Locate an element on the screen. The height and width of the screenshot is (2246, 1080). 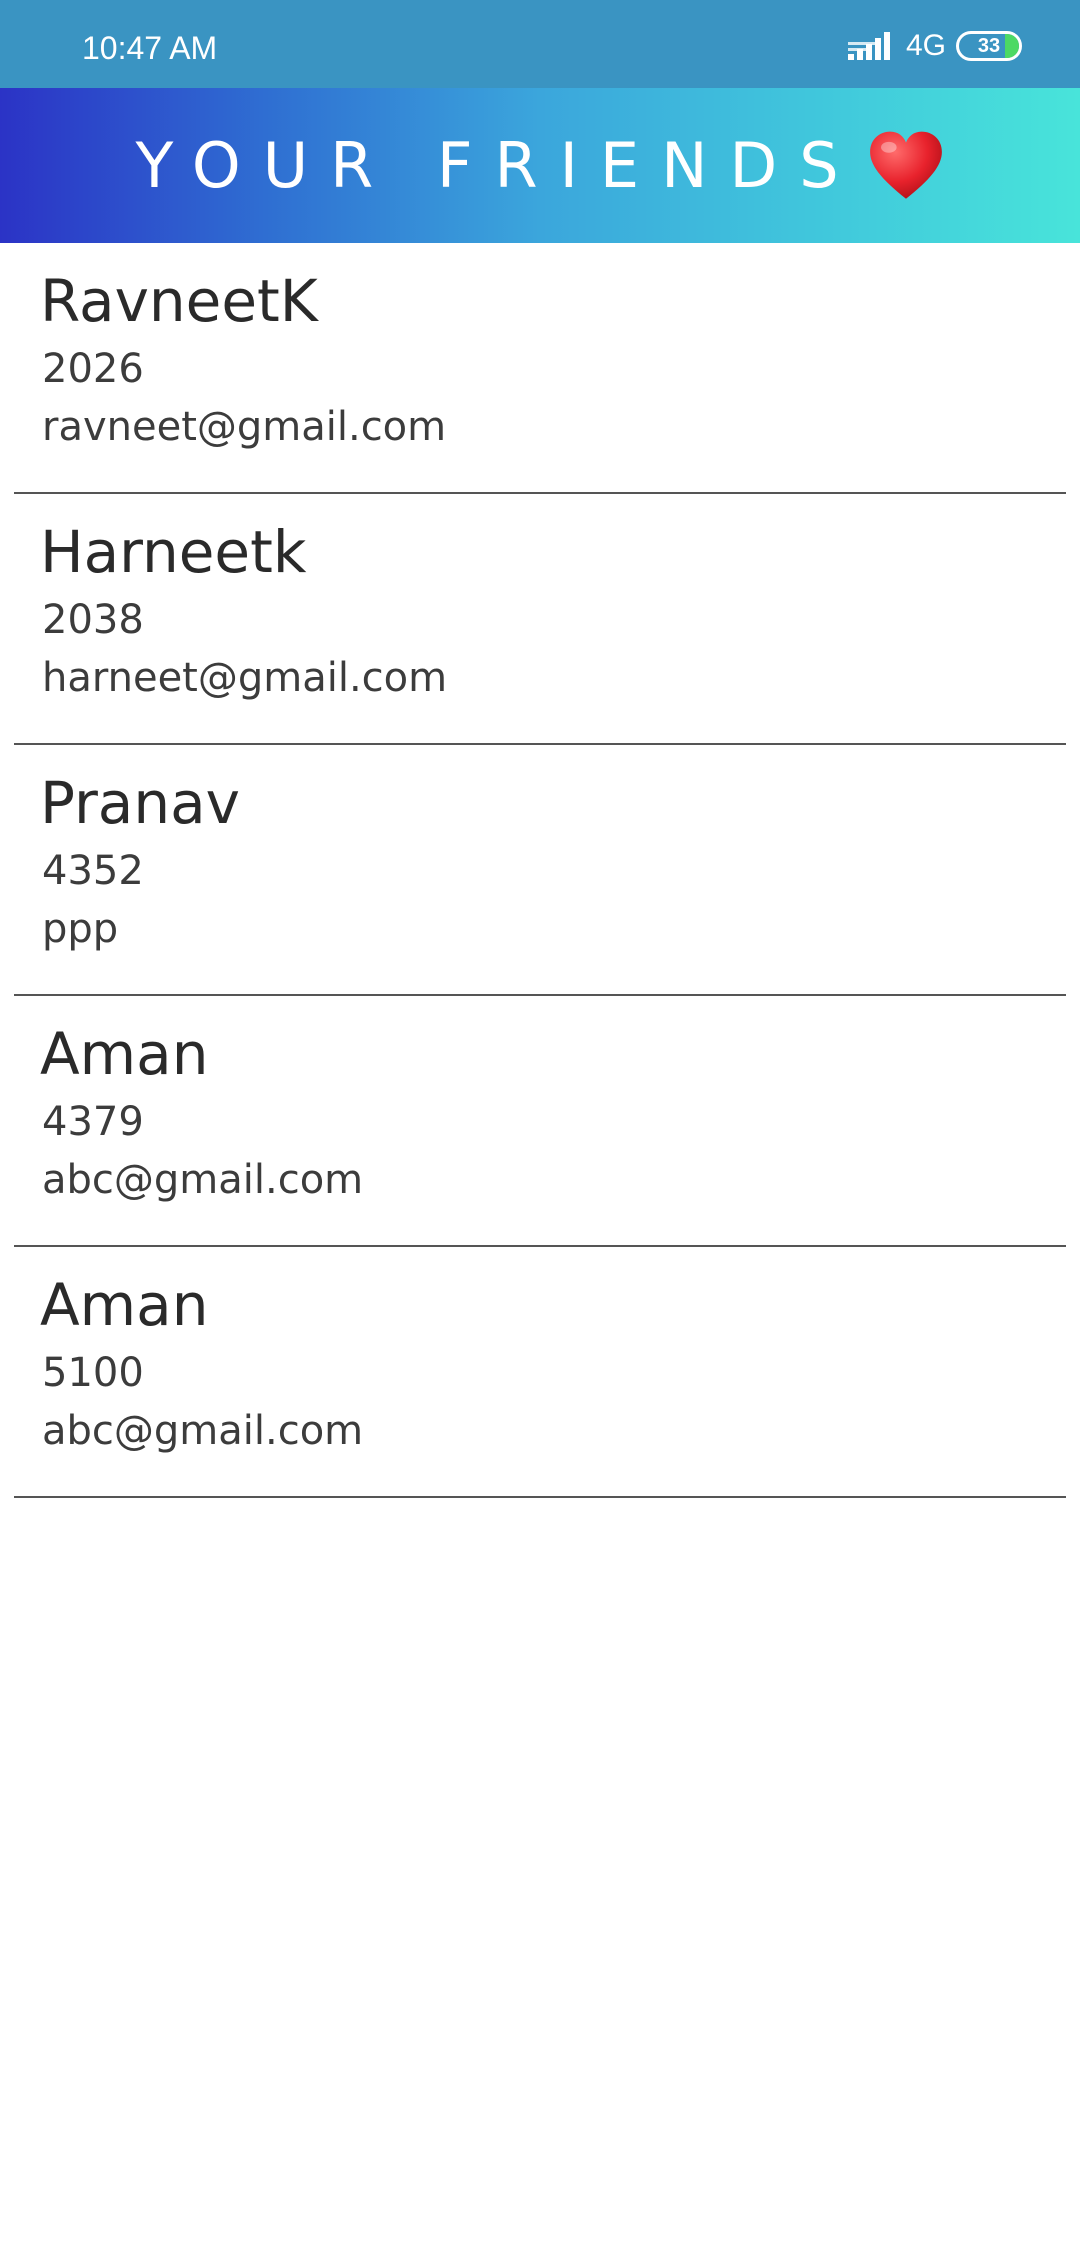
battery-level: 33 is located at coordinates (989, 45).